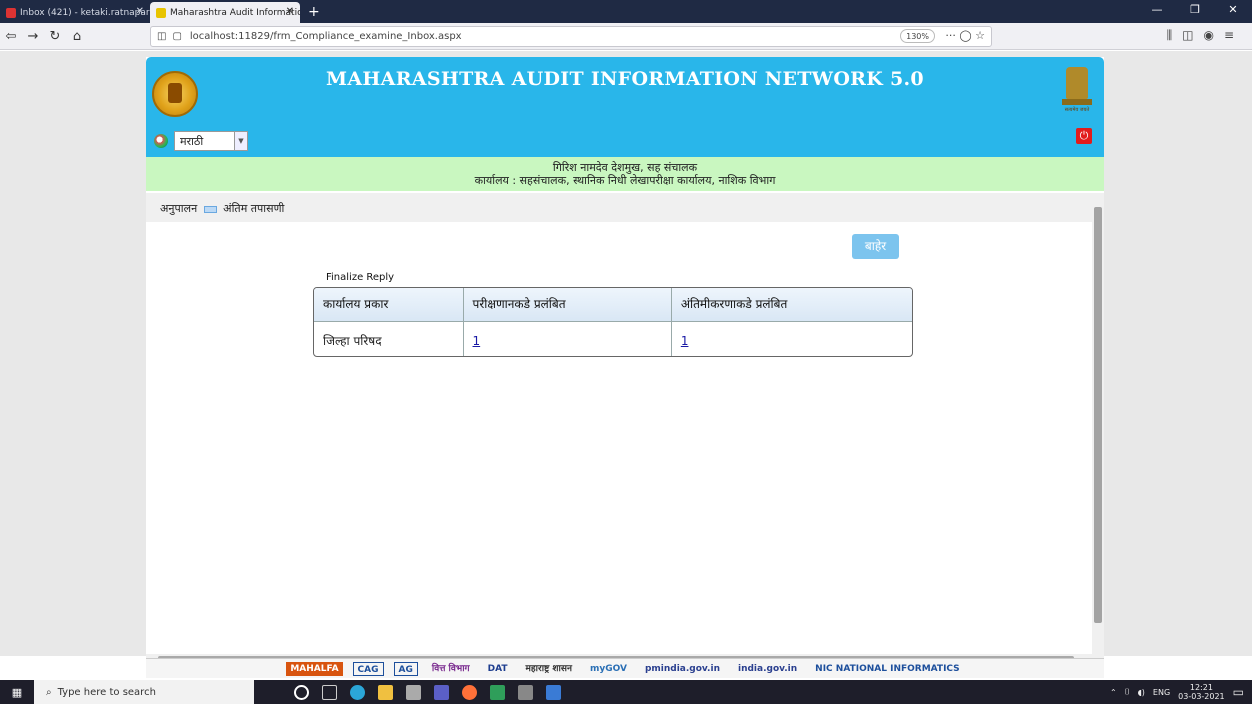 This screenshot has width=1252, height=704. What do you see at coordinates (385, 692) in the screenshot?
I see `file-explorer-icon` at bounding box center [385, 692].